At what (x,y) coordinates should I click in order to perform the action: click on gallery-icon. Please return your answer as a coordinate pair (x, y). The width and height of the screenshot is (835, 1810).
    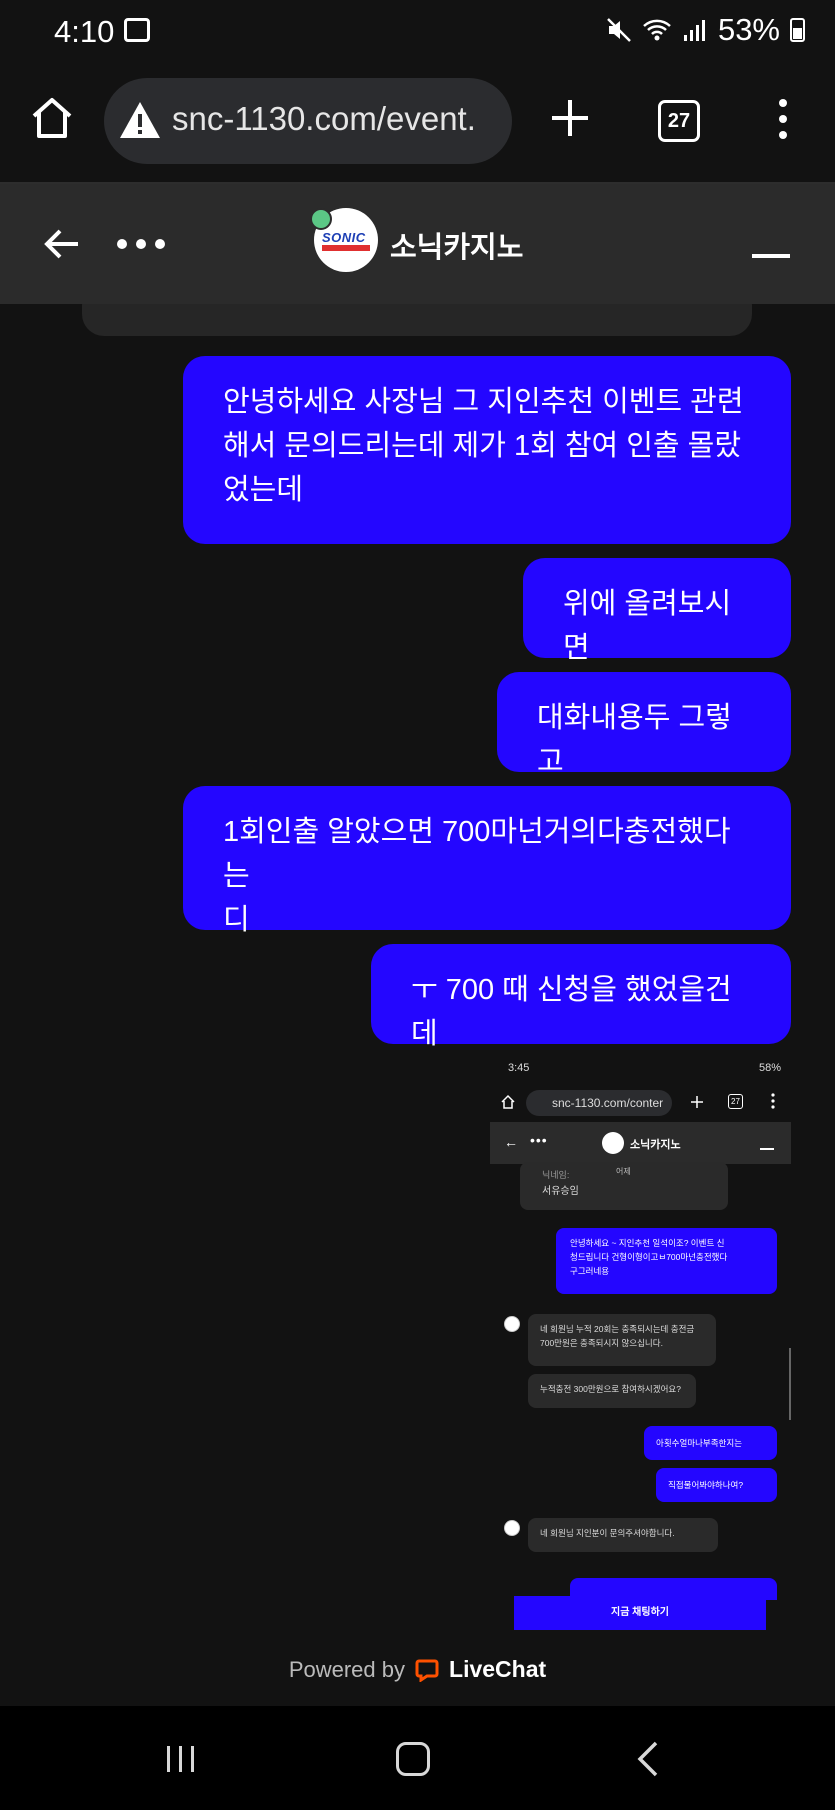
    Looking at the image, I should click on (137, 30).